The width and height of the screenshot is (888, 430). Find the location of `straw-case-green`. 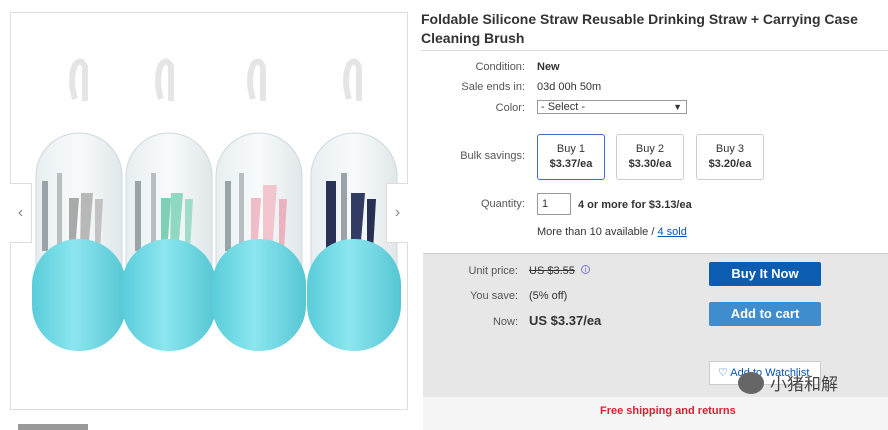

straw-case-green is located at coordinates (169, 204).